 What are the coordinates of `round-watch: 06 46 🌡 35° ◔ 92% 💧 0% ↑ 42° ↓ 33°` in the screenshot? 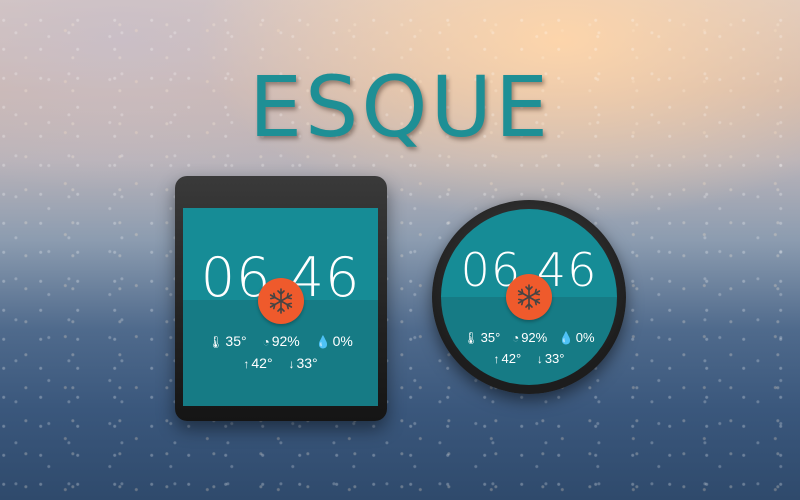 It's located at (529, 297).